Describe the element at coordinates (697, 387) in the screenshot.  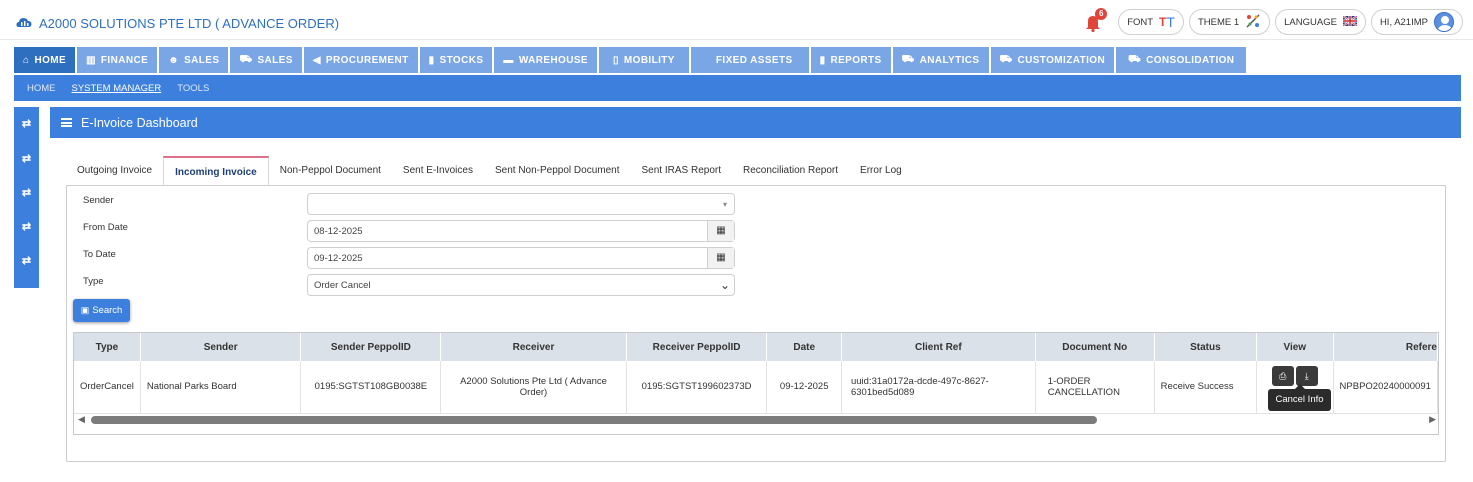
I see `cell-receiver-peppolid: 0195:SGTST199602373D` at that location.